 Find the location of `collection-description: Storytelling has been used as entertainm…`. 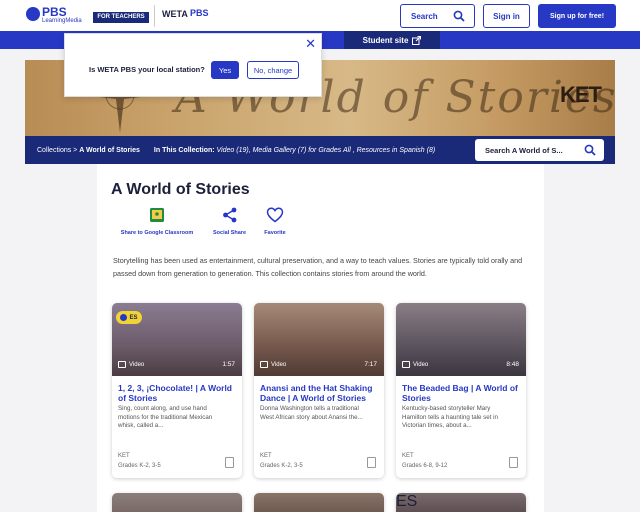

collection-description: Storytelling has been used as entertainm… is located at coordinates (318, 267).